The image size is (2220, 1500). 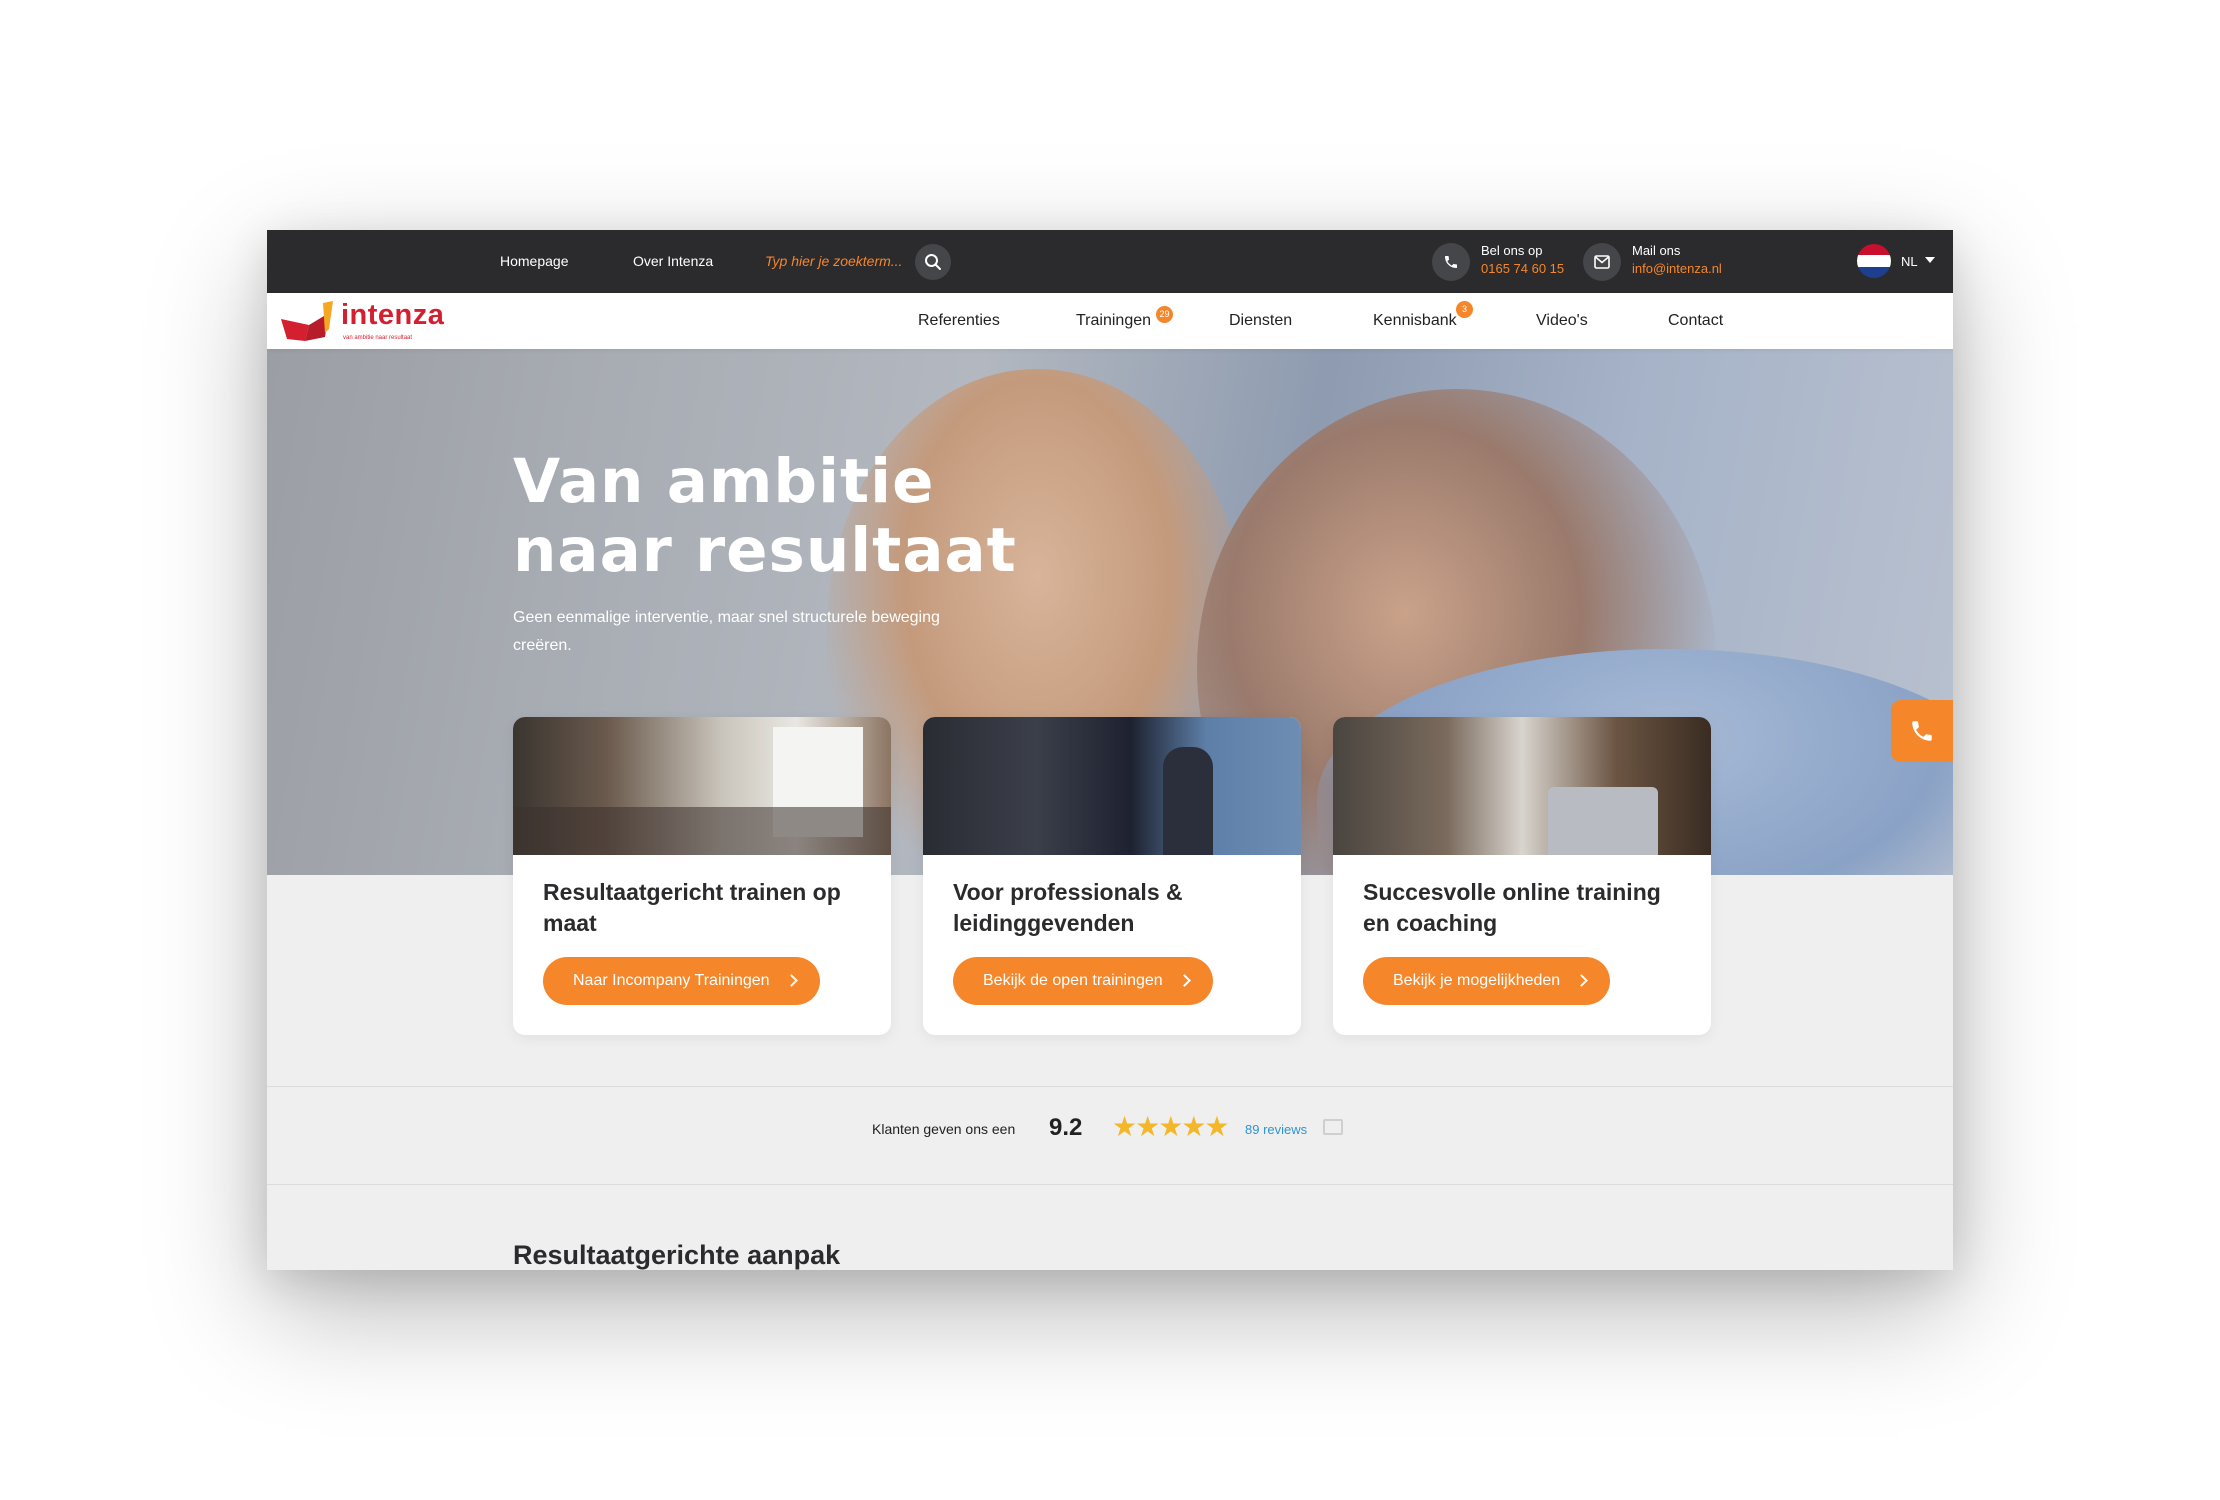 What do you see at coordinates (944, 1129) in the screenshot?
I see `review-intro: Klanten geven ons een` at bounding box center [944, 1129].